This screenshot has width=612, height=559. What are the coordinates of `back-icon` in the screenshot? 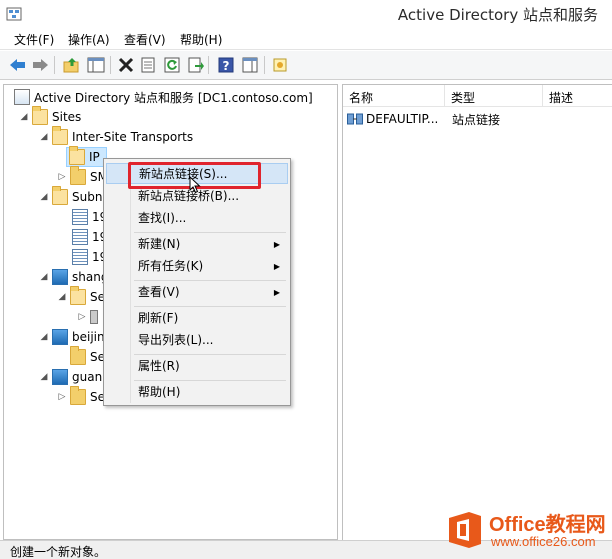 It's located at (18, 65).